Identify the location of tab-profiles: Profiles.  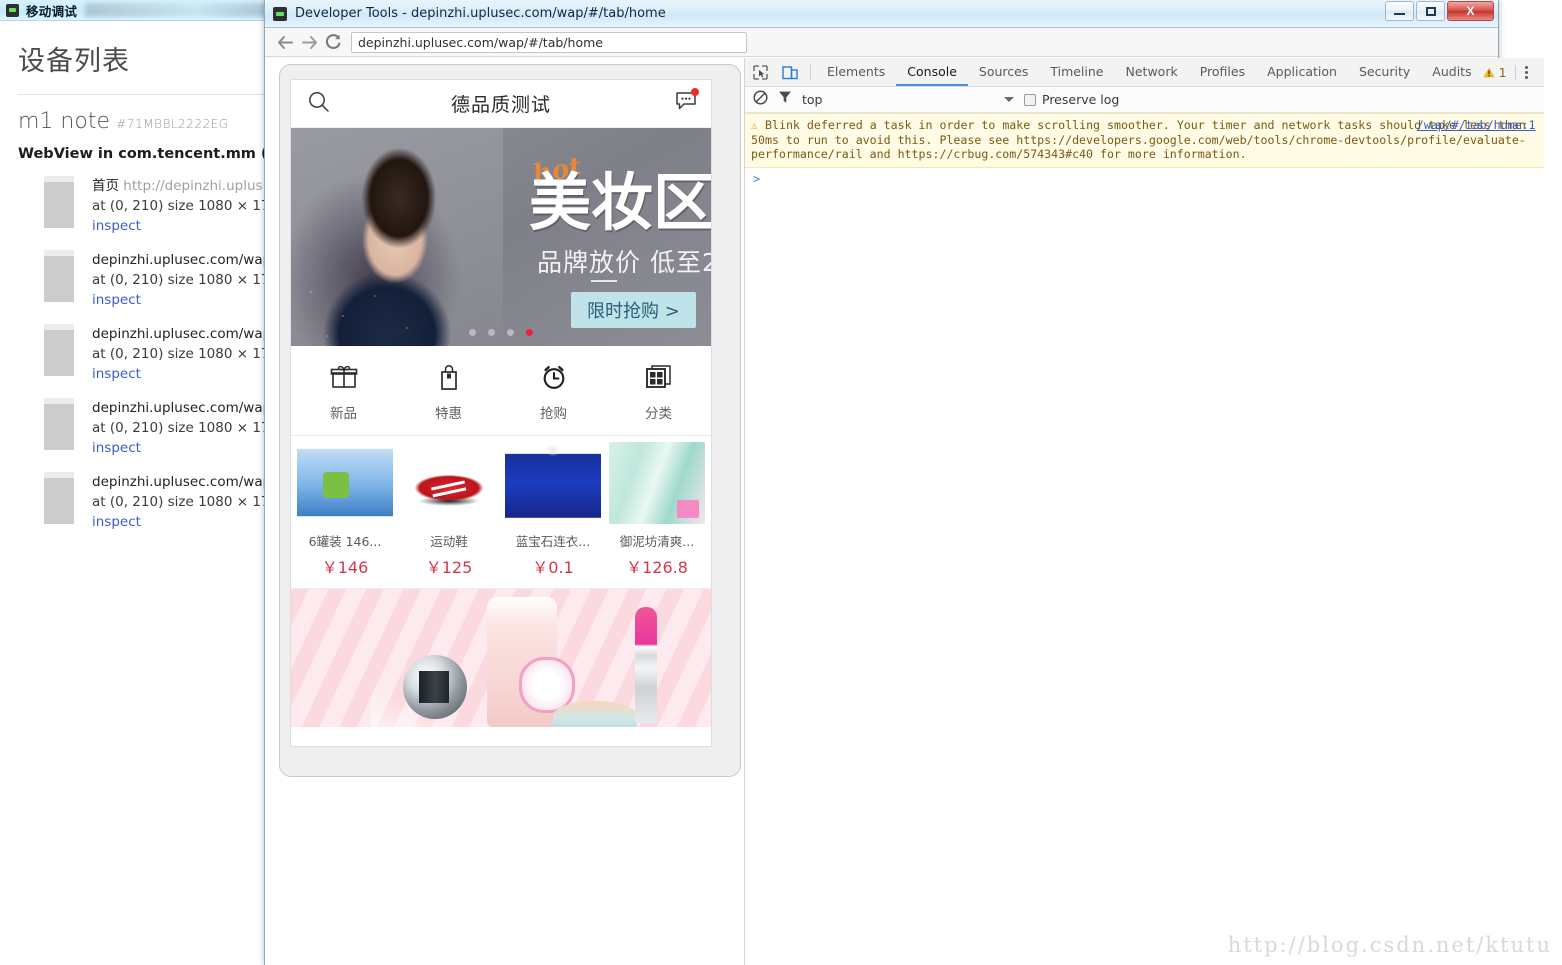
(1222, 72).